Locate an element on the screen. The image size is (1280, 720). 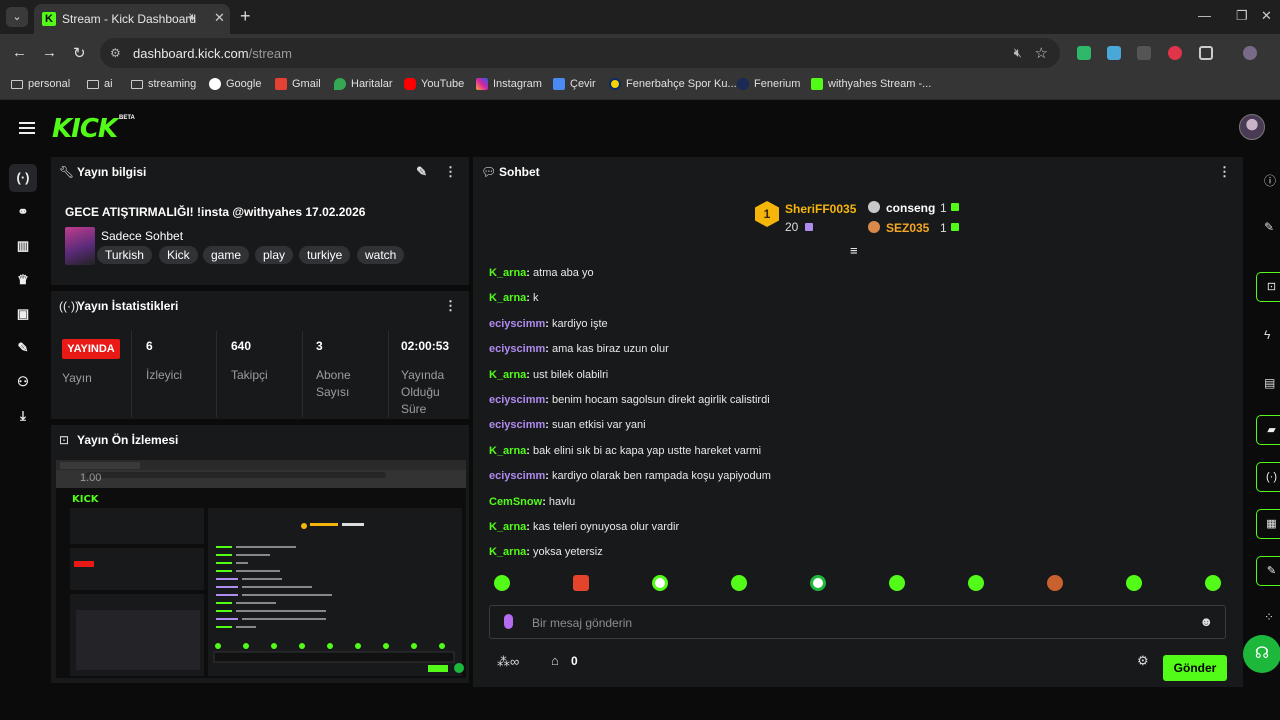
chat-settings-icon: ⚙ is located at coordinates (1143, 661).